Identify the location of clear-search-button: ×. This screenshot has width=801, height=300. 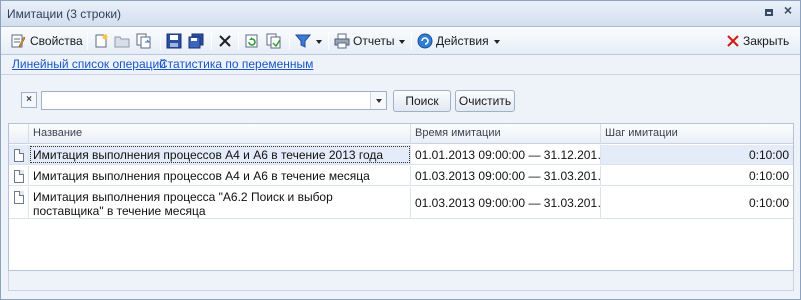
(29, 100).